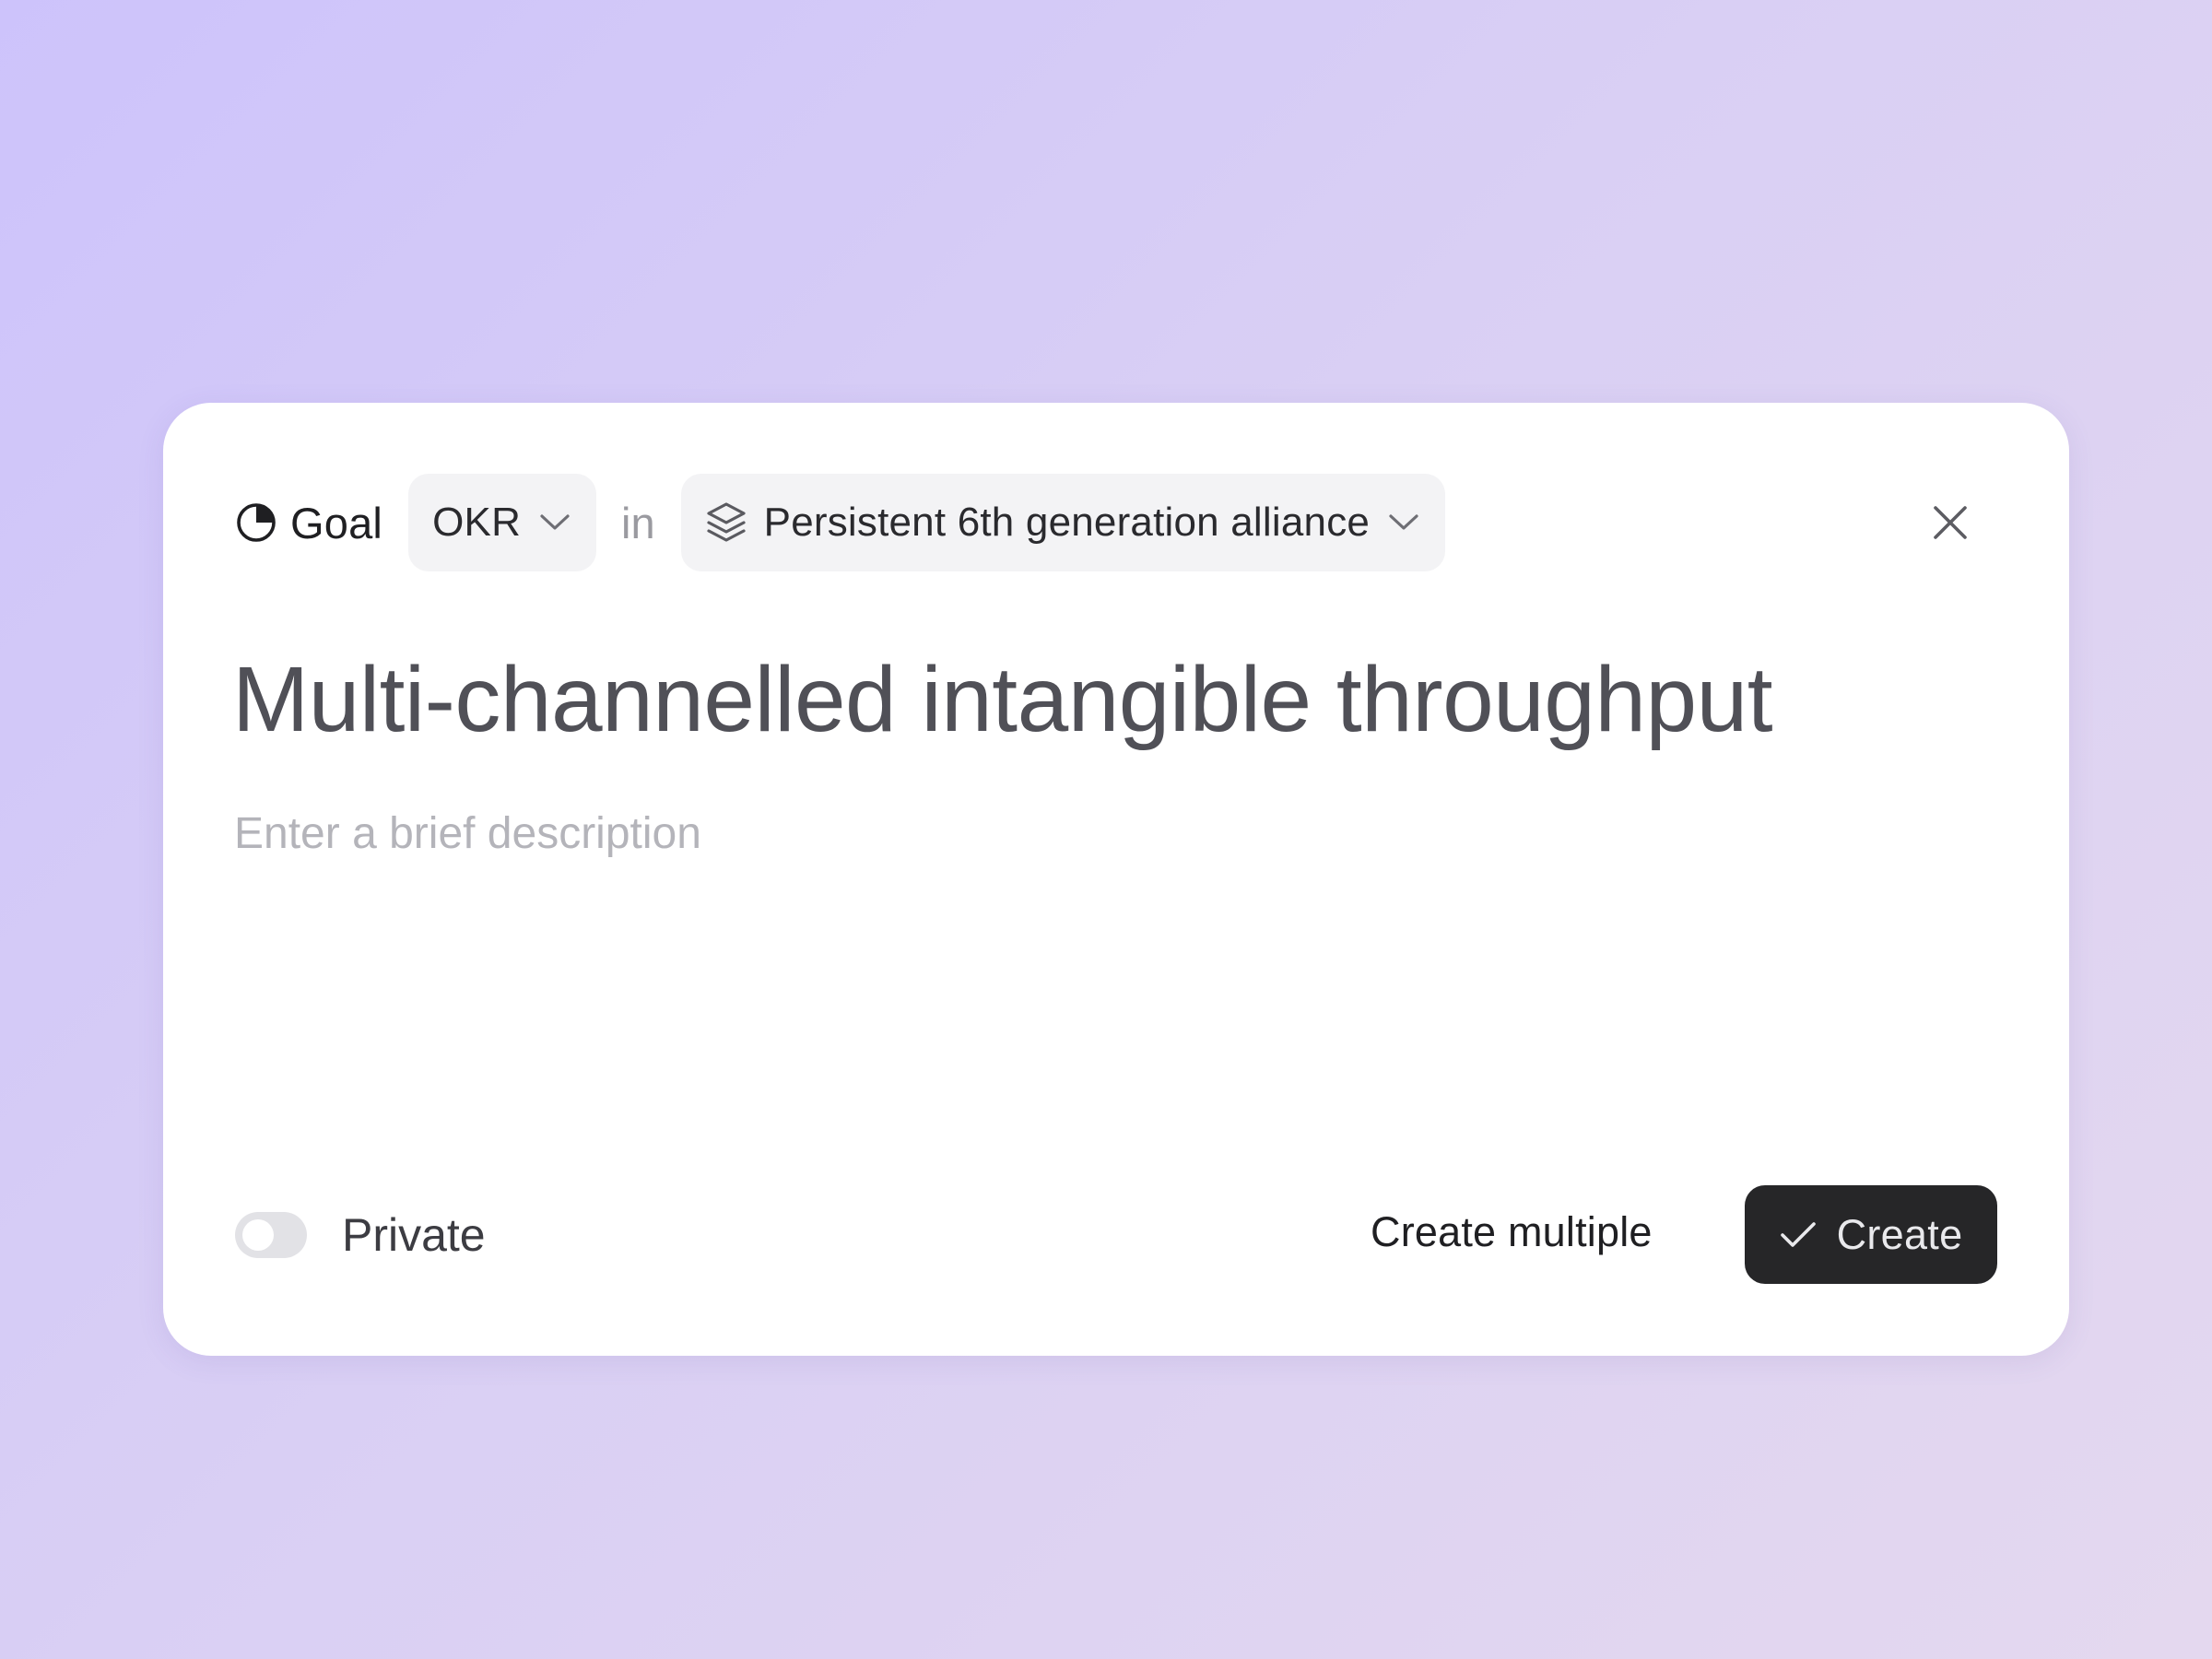  I want to click on project-select-value: Persistent 6th generation alliance, so click(1067, 522).